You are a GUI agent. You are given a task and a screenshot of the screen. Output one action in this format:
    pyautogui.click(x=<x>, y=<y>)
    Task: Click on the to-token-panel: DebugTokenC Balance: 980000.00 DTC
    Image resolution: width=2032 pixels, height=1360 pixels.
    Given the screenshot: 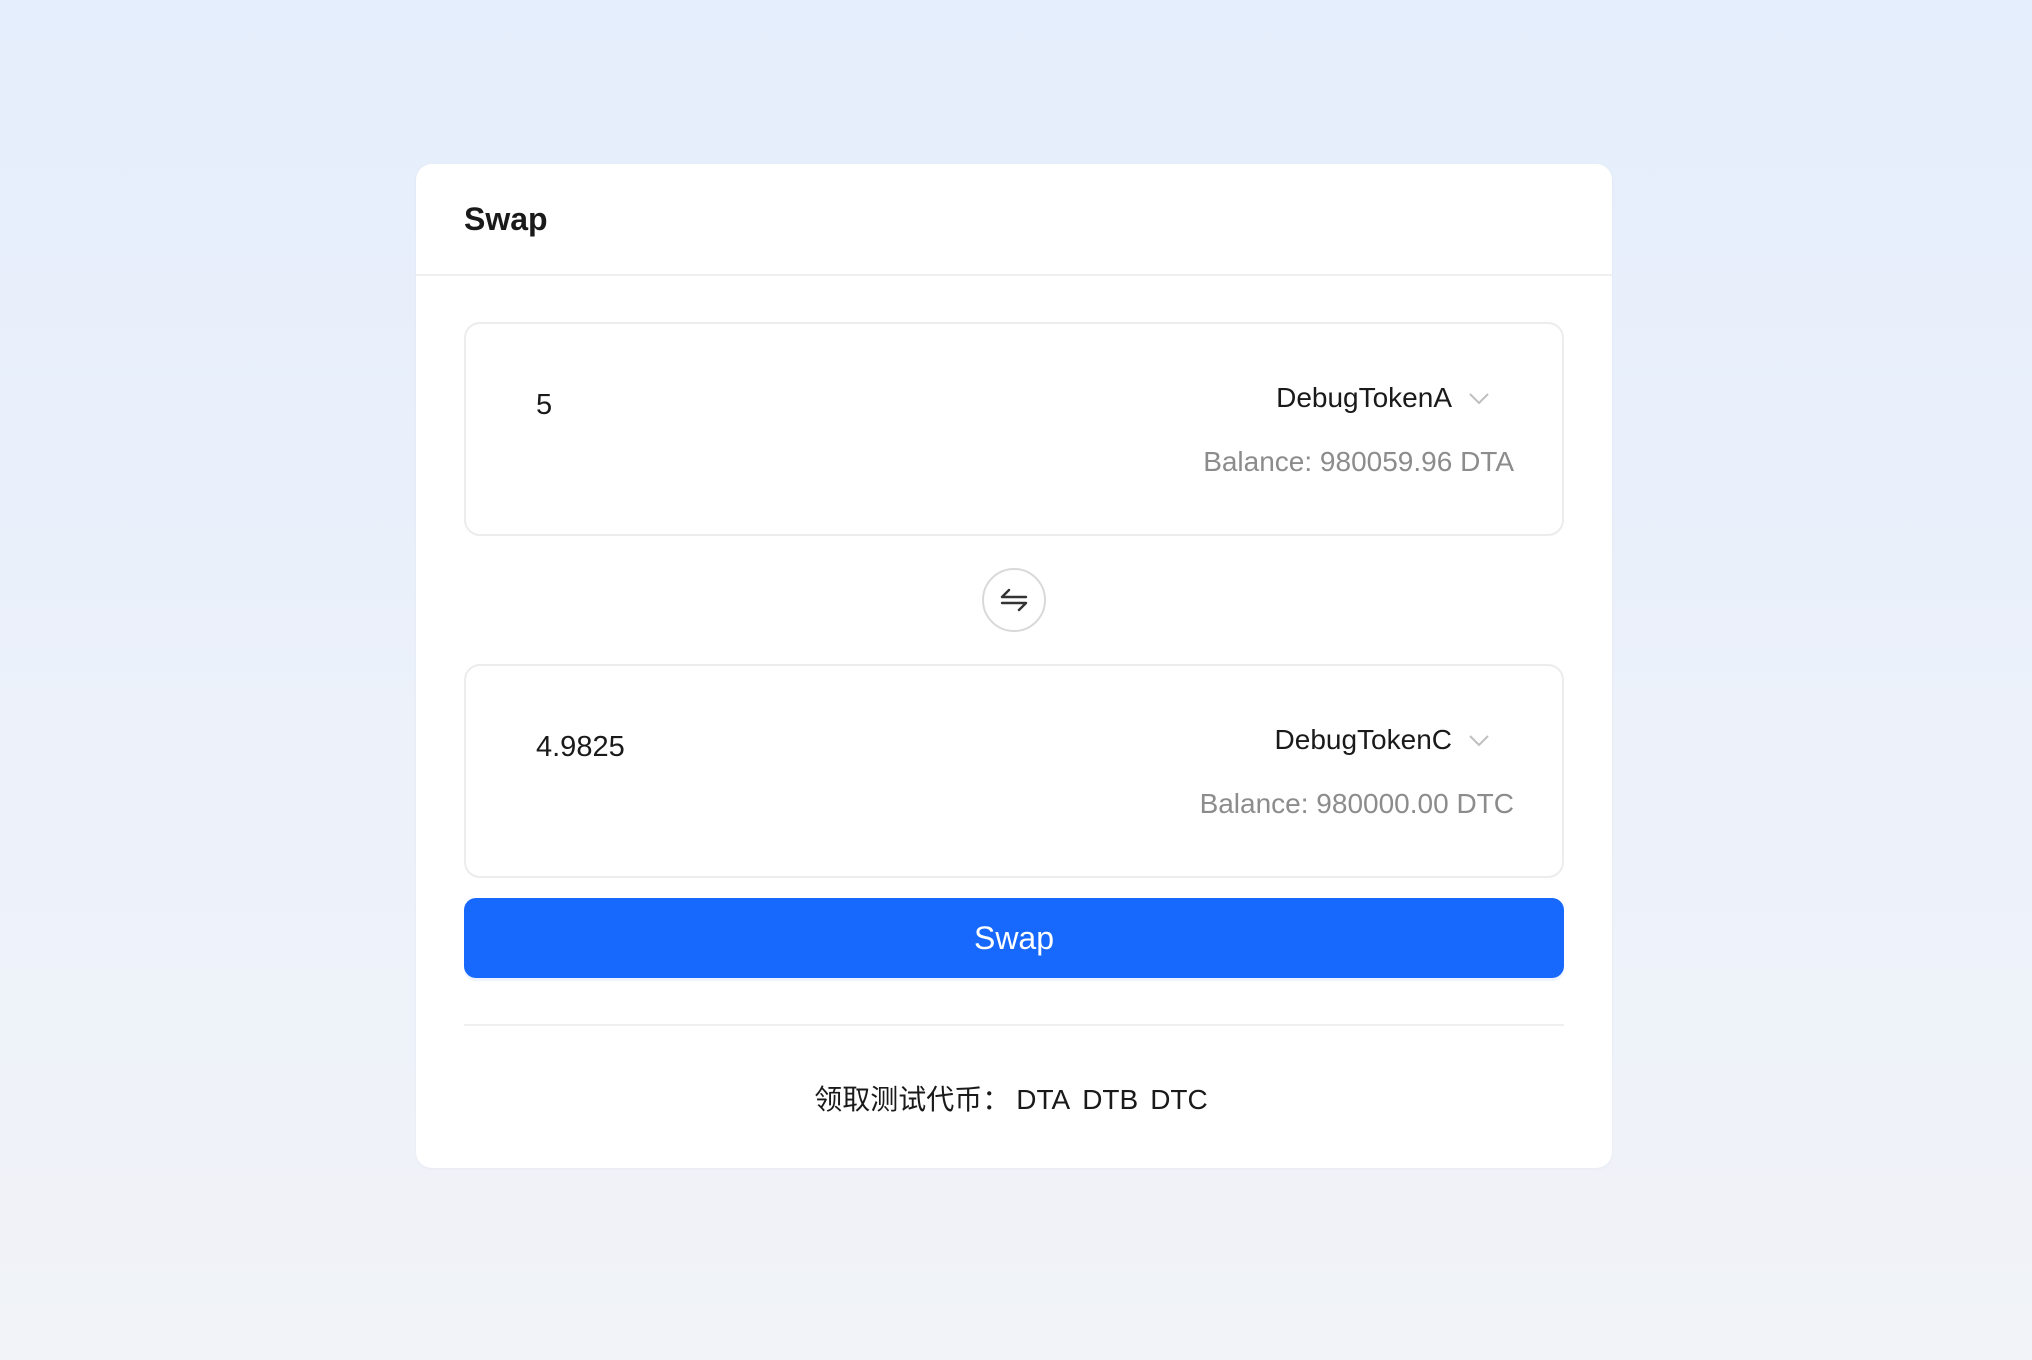 What is the action you would take?
    pyautogui.click(x=1014, y=771)
    